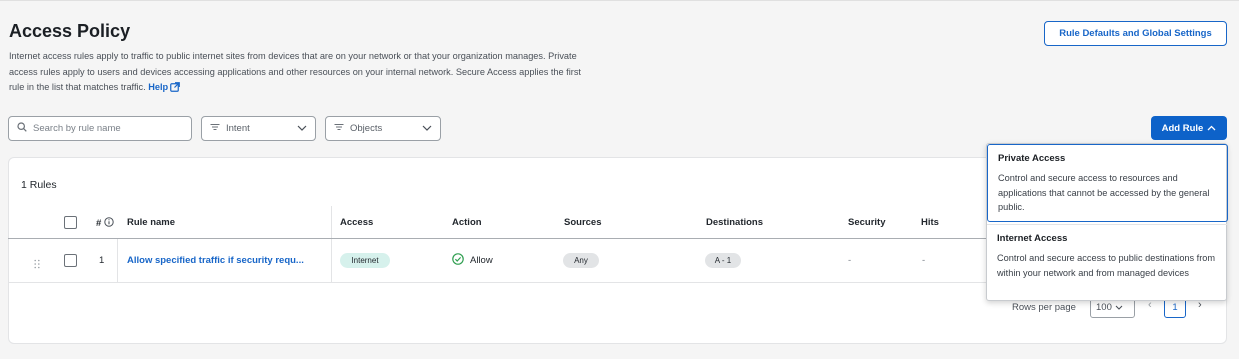 The height and width of the screenshot is (359, 1239). Describe the element at coordinates (581, 260) in the screenshot. I see `sources-badge: Any` at that location.